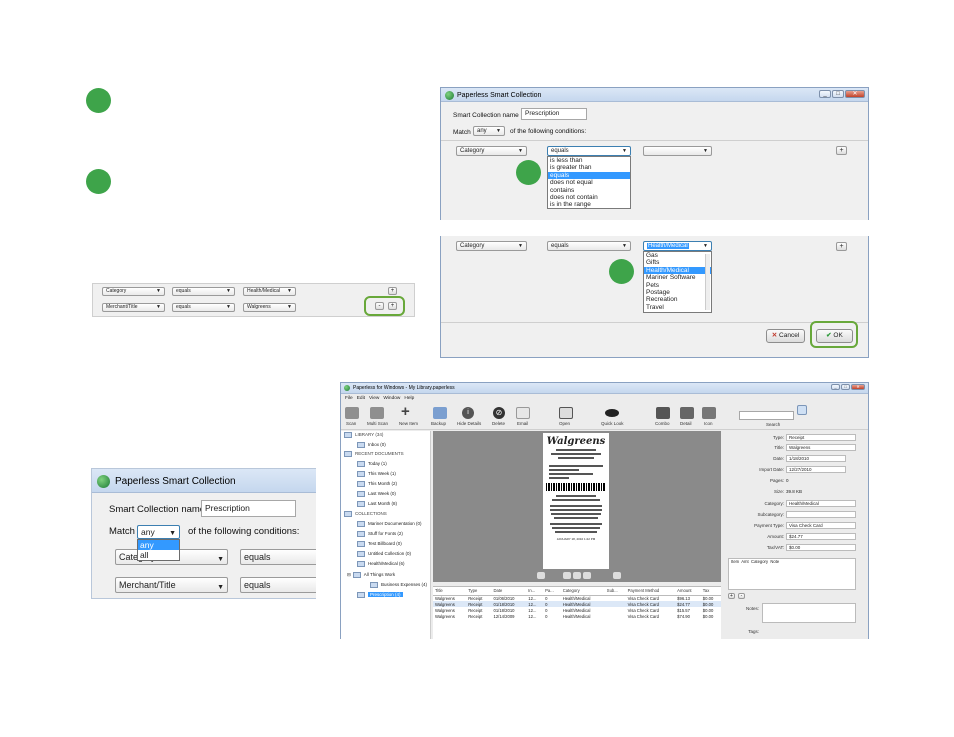 This screenshot has width=954, height=737. Describe the element at coordinates (158, 555) in the screenshot. I see `option-all: all` at that location.